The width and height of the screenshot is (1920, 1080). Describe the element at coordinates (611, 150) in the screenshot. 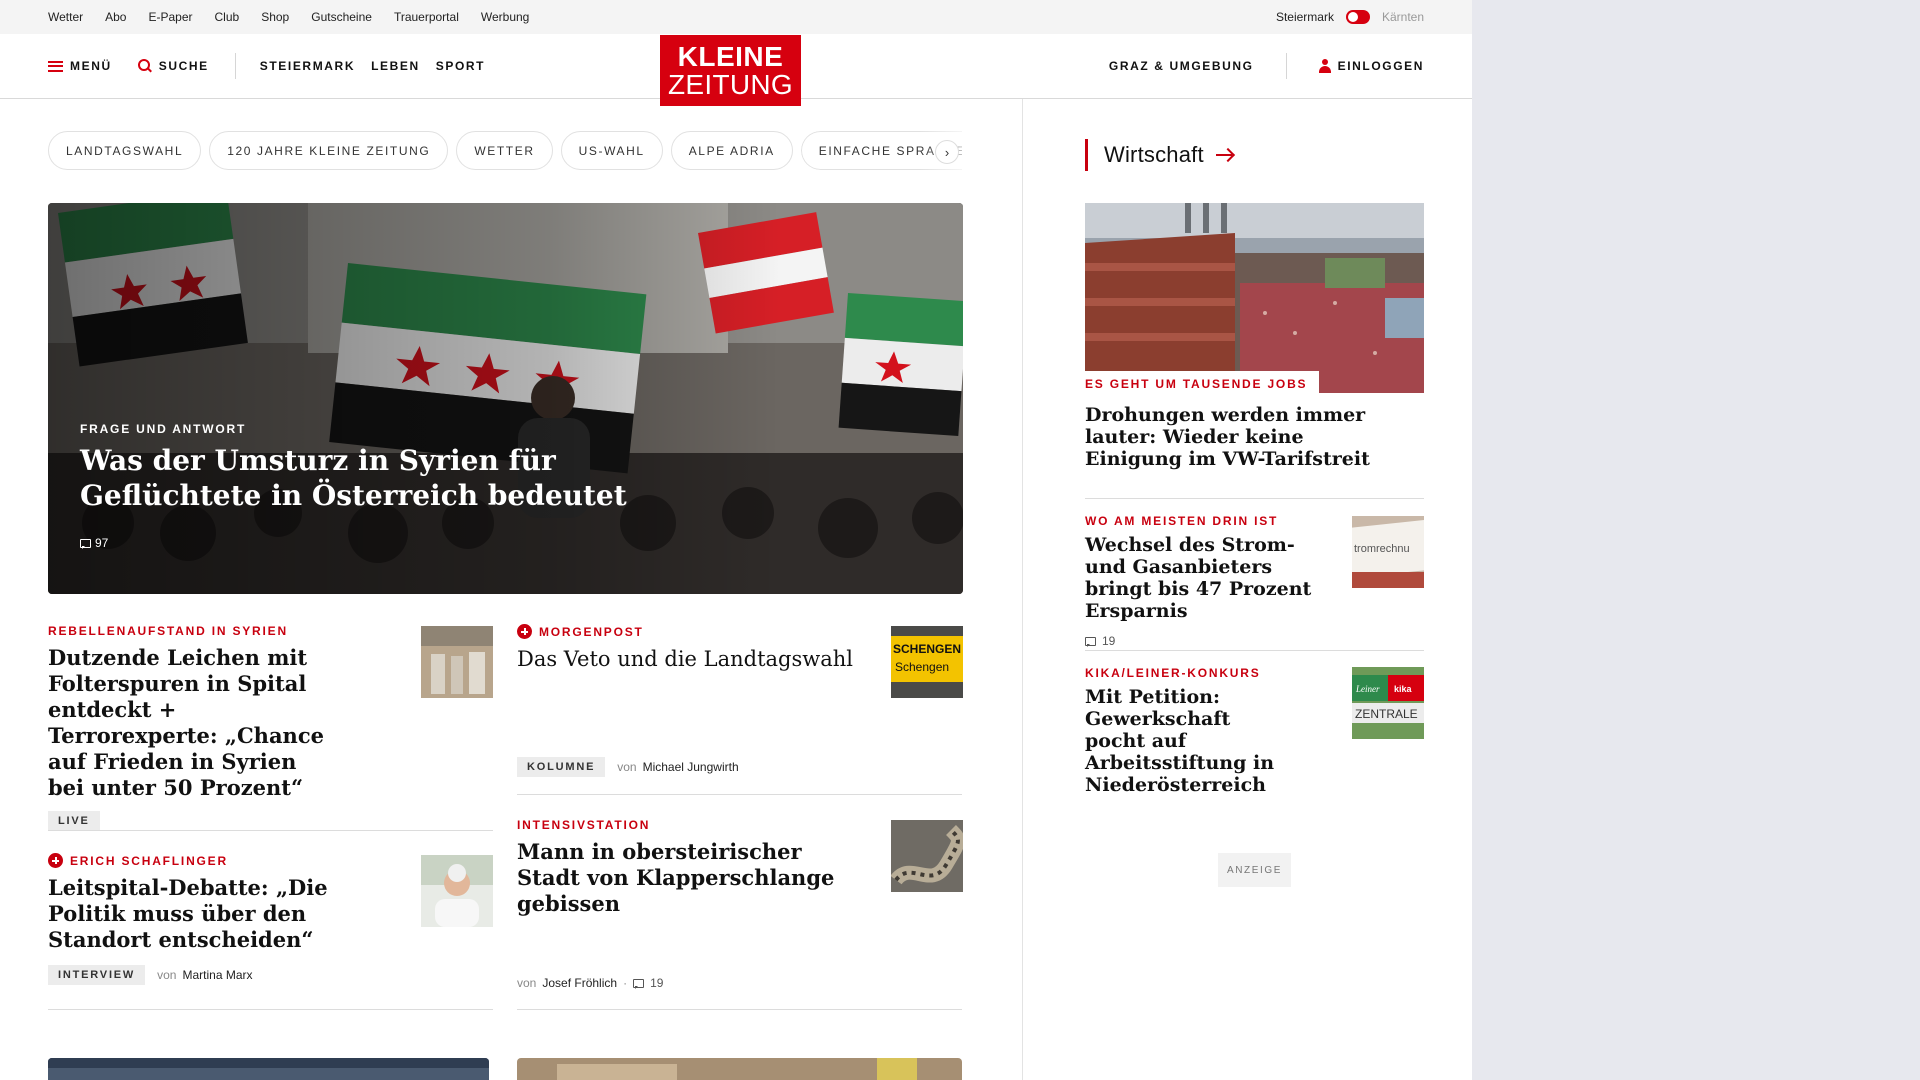

I see `topic-us-wahl: US-WAHL` at that location.